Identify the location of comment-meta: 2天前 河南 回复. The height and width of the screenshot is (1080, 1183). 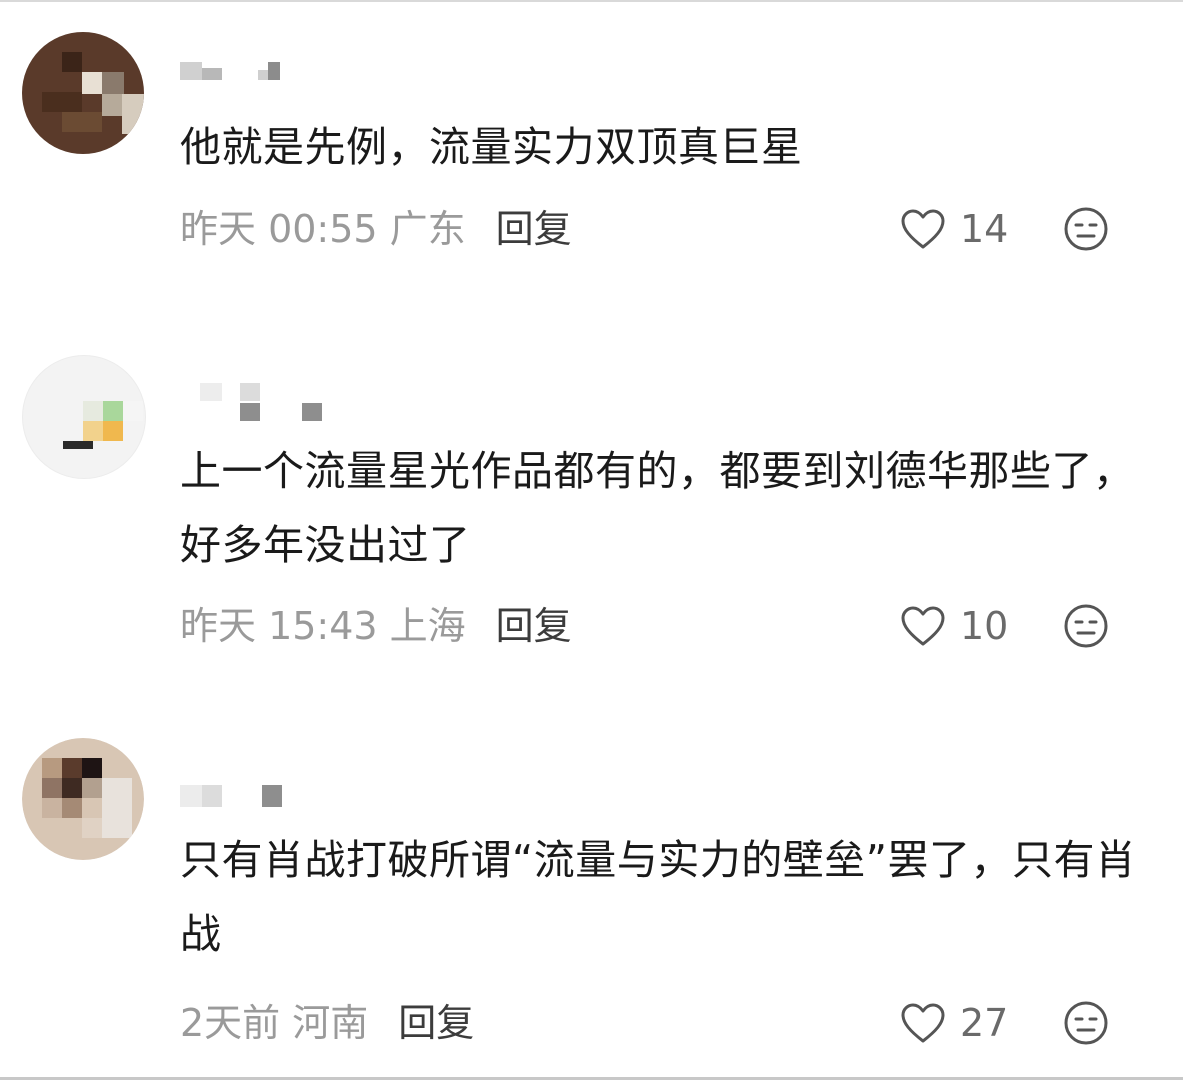
(327, 1023).